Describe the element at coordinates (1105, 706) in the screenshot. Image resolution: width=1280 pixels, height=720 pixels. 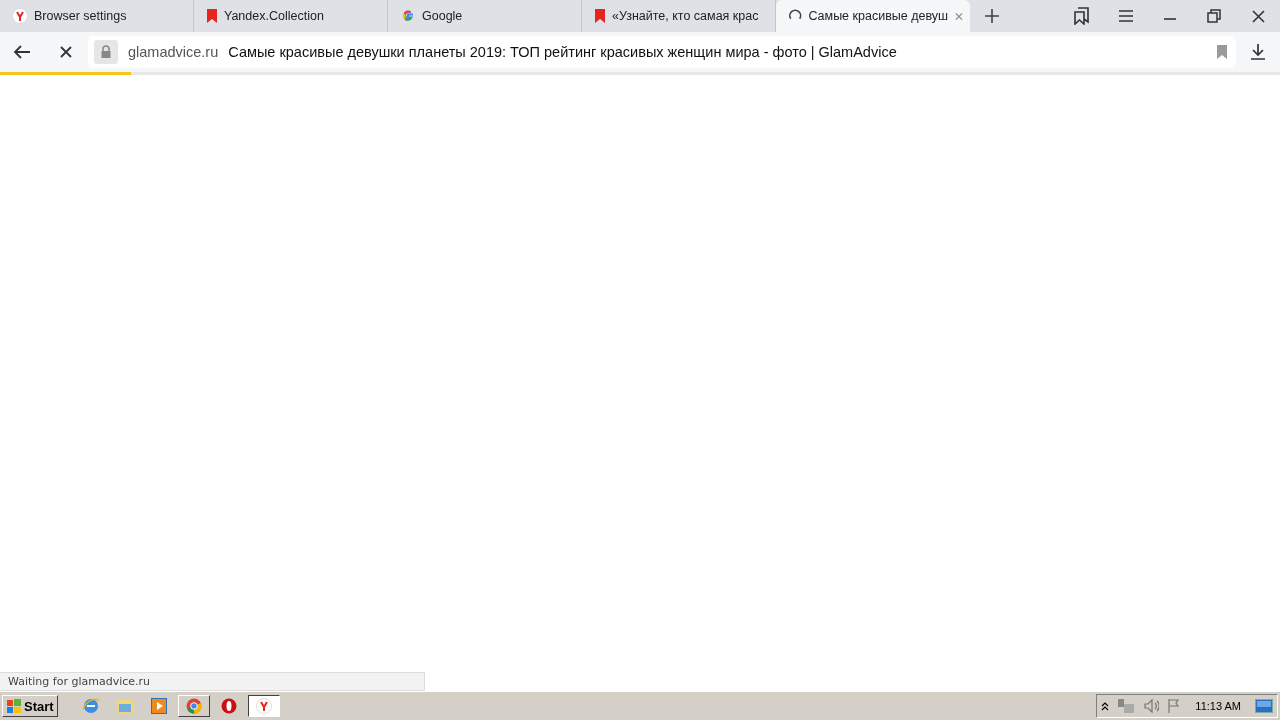
I see `chevron-up-icon` at that location.